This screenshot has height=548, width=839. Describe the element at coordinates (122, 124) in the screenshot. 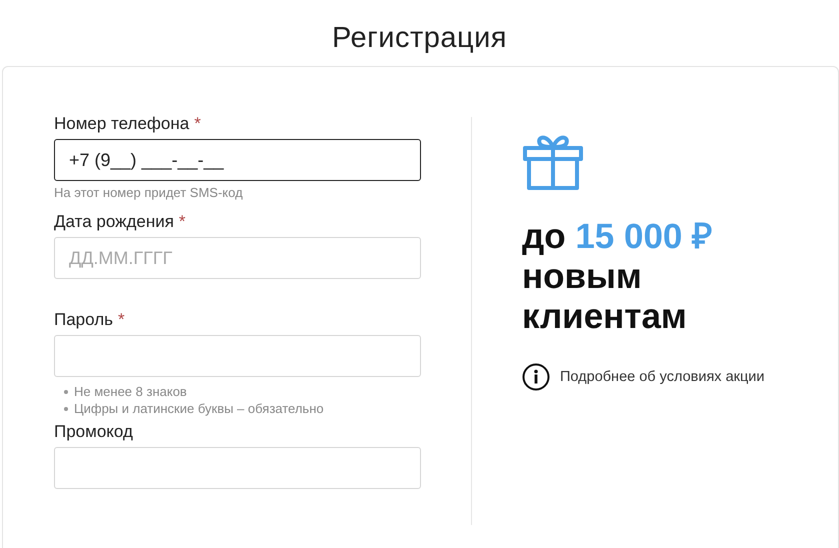

I see `field-label: Номер телефона` at that location.